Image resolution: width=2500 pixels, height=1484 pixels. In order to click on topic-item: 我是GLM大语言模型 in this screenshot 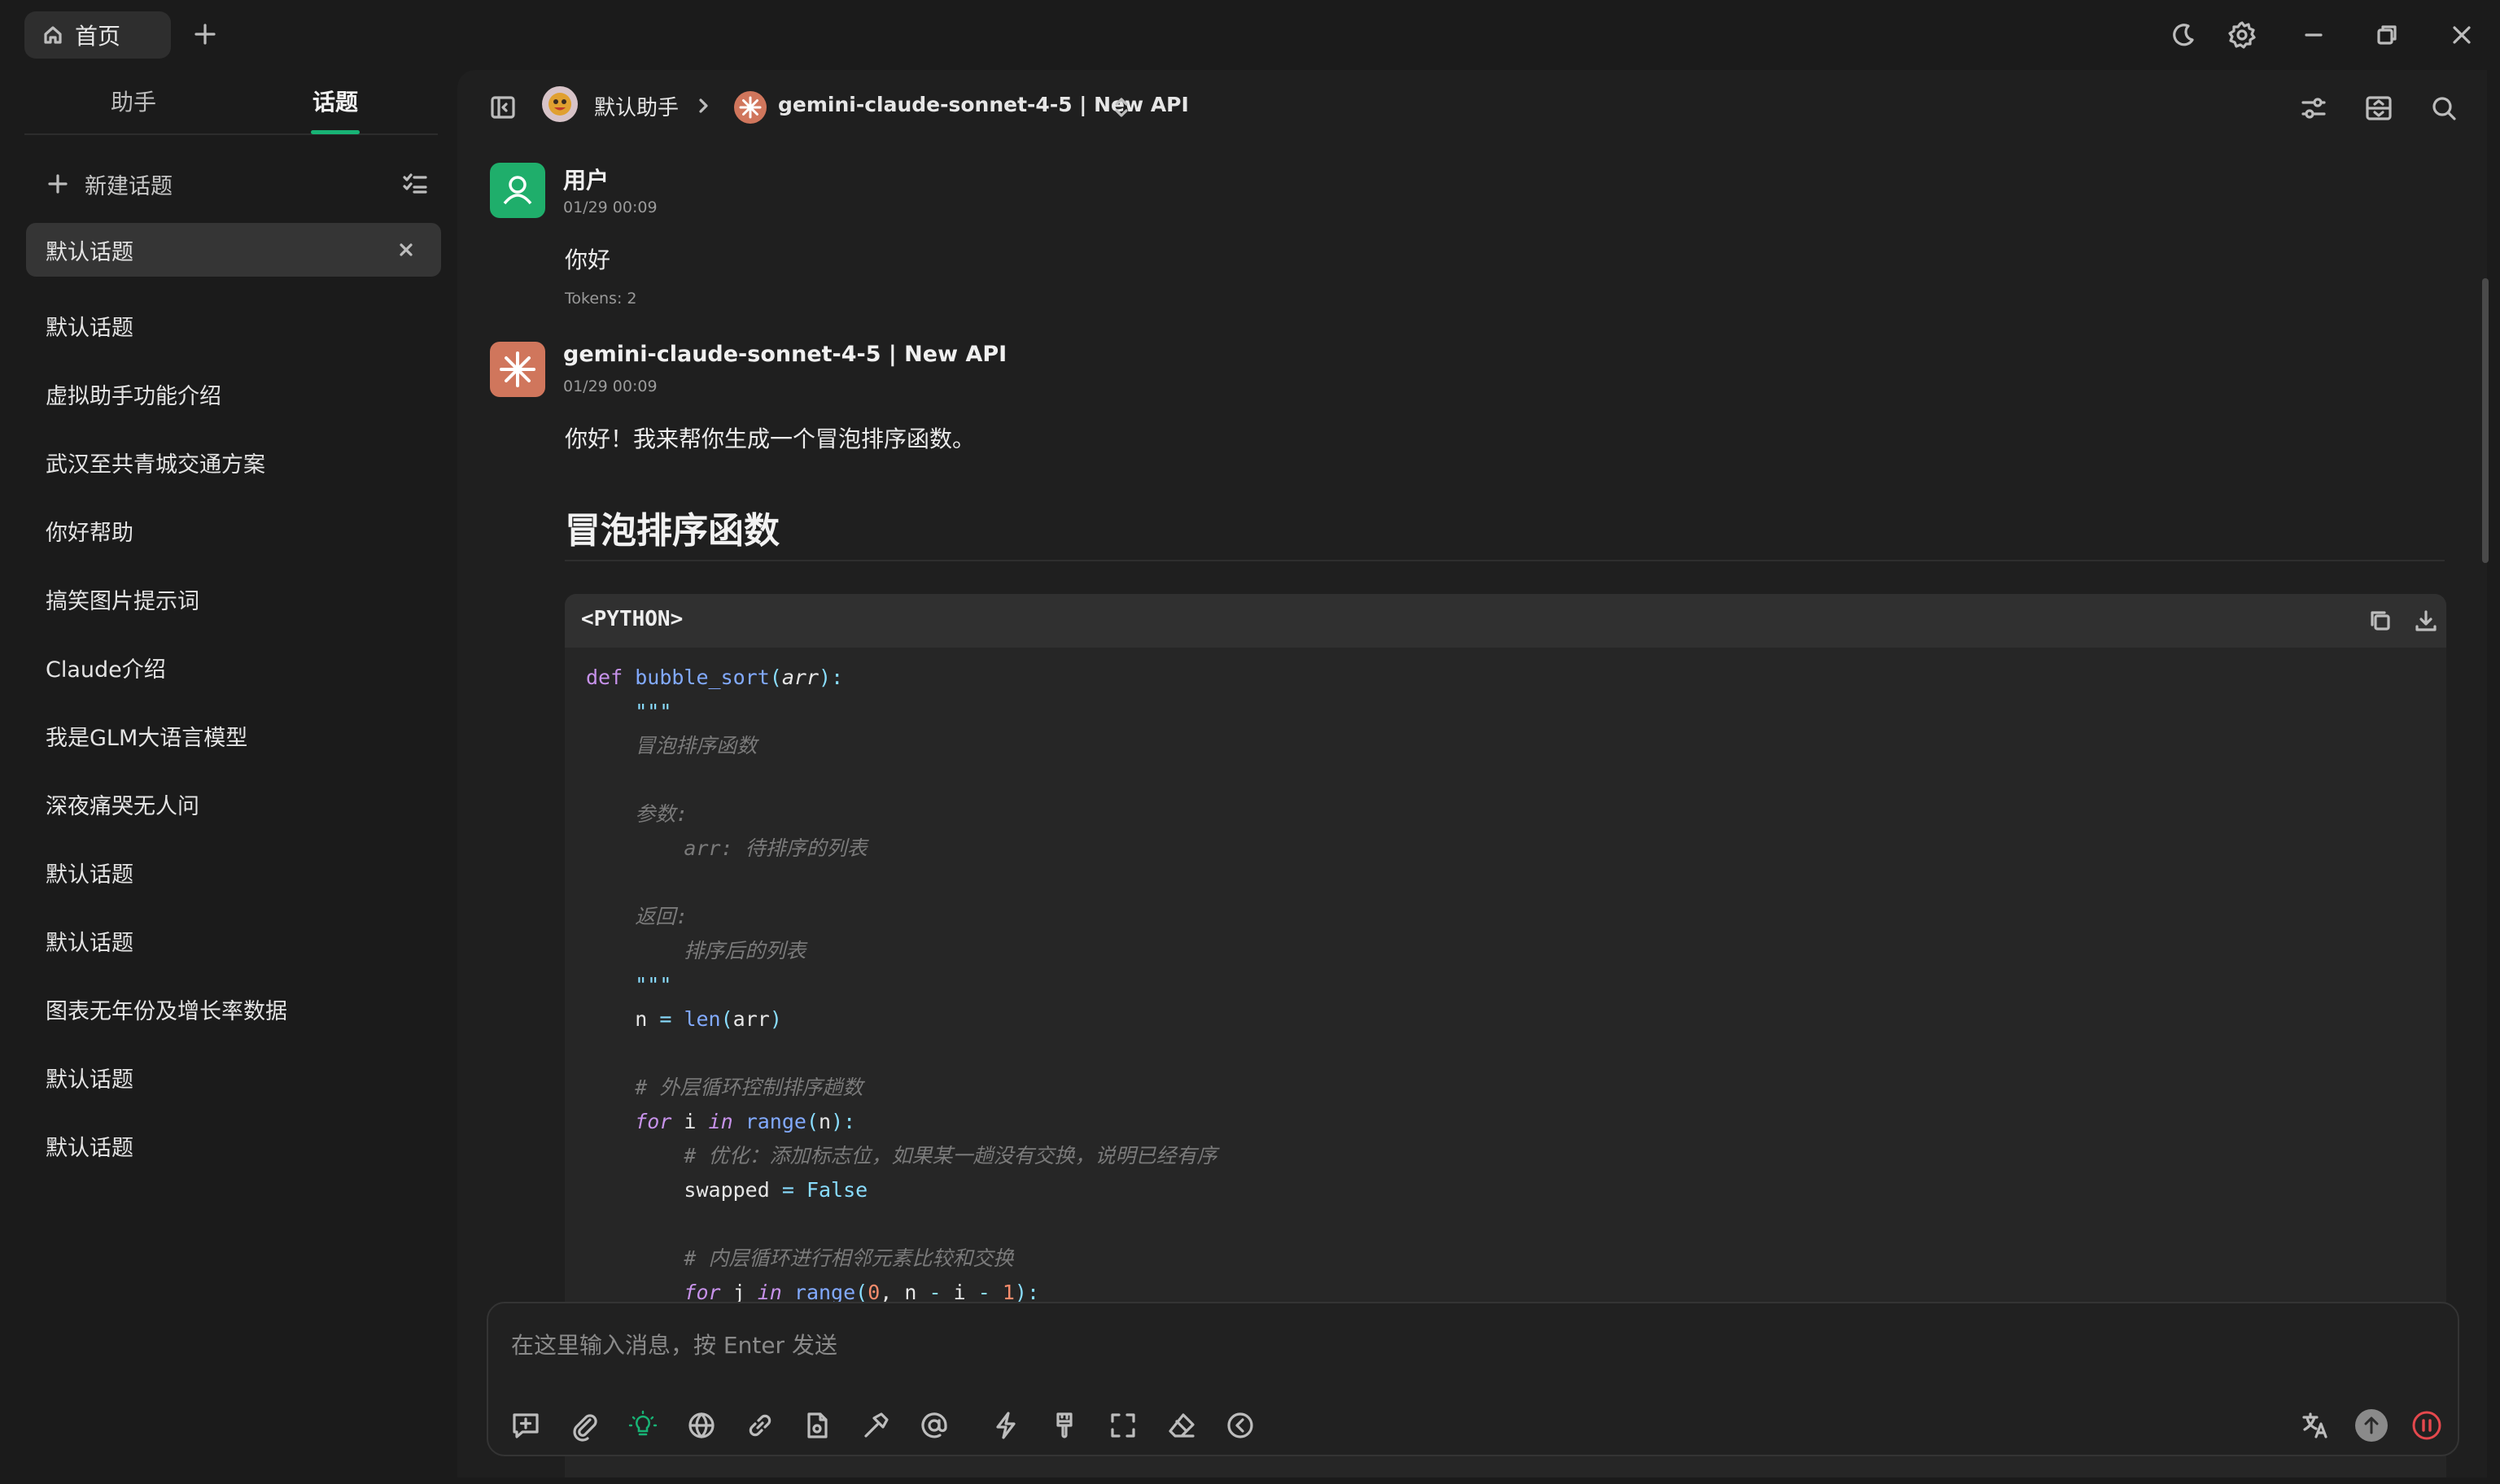, I will do `click(233, 736)`.